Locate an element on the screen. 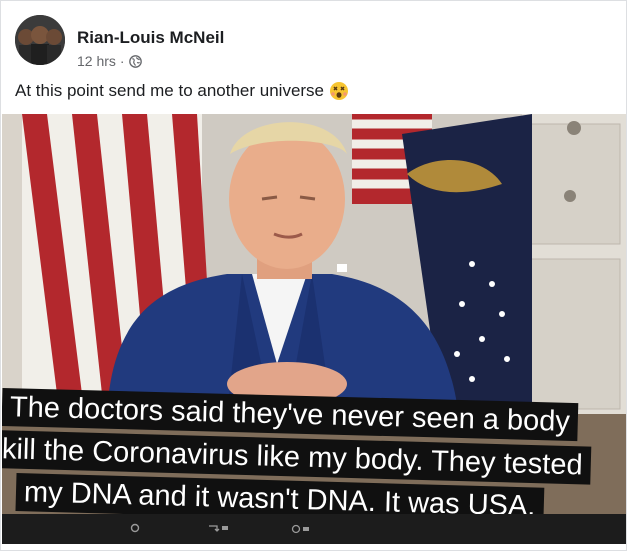 The height and width of the screenshot is (551, 627). globe-icon is located at coordinates (135, 61).